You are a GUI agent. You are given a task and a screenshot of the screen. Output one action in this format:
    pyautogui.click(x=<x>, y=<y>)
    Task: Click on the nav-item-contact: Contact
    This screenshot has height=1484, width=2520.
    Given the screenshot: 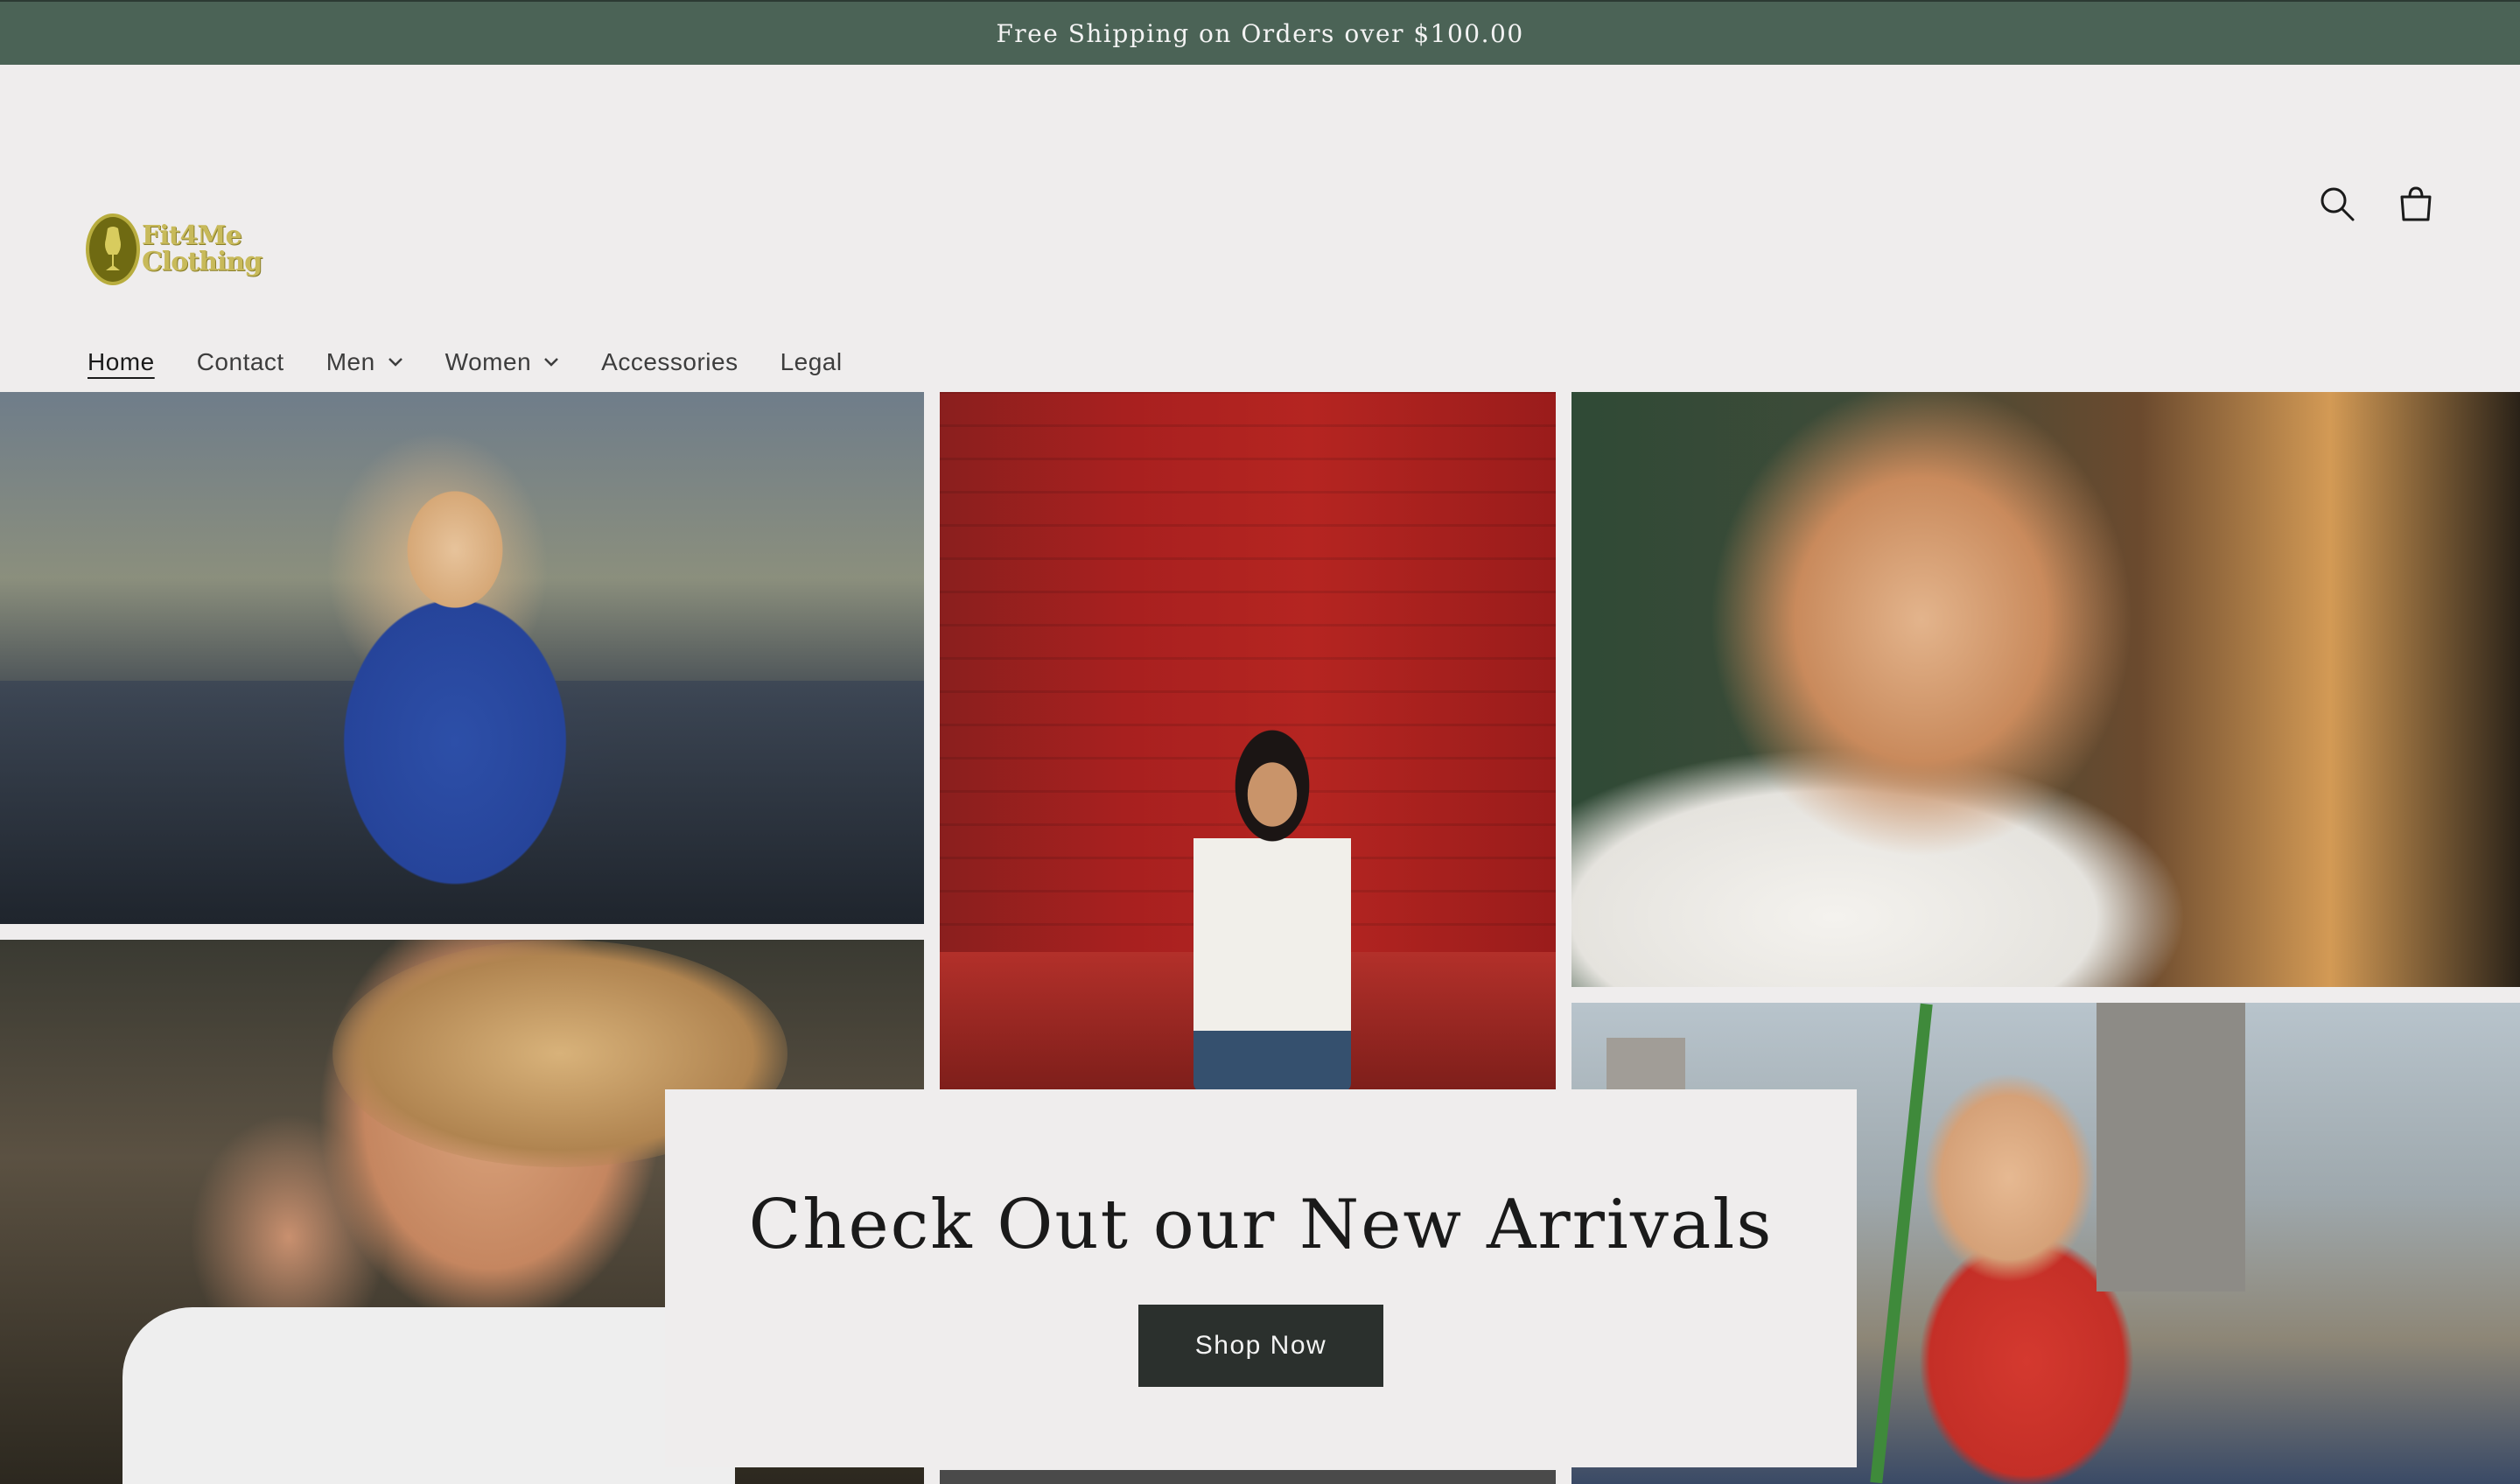 What is the action you would take?
    pyautogui.click(x=240, y=362)
    